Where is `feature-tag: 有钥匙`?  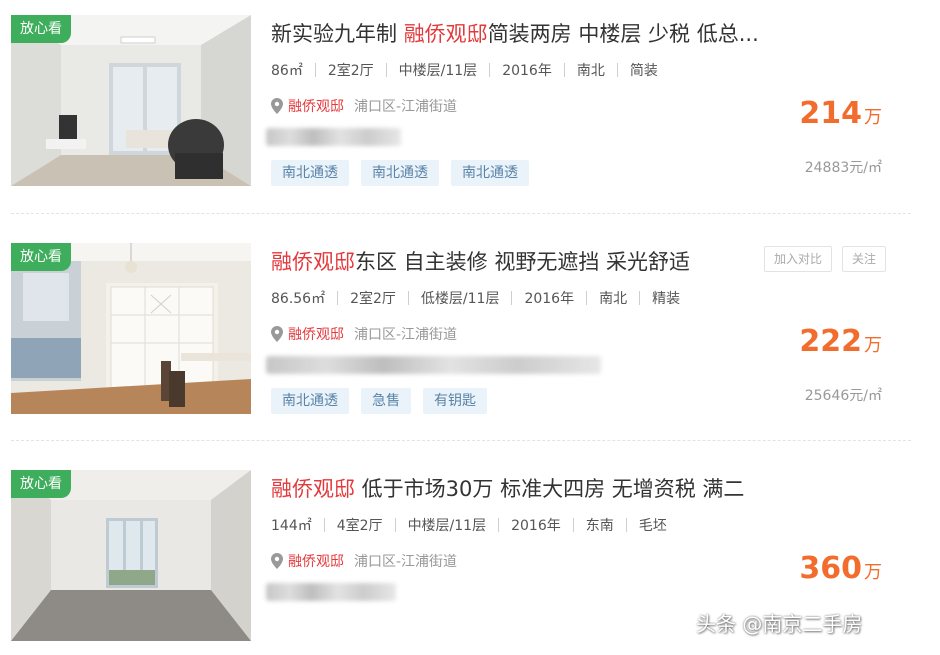 feature-tag: 有钥匙 is located at coordinates (455, 401).